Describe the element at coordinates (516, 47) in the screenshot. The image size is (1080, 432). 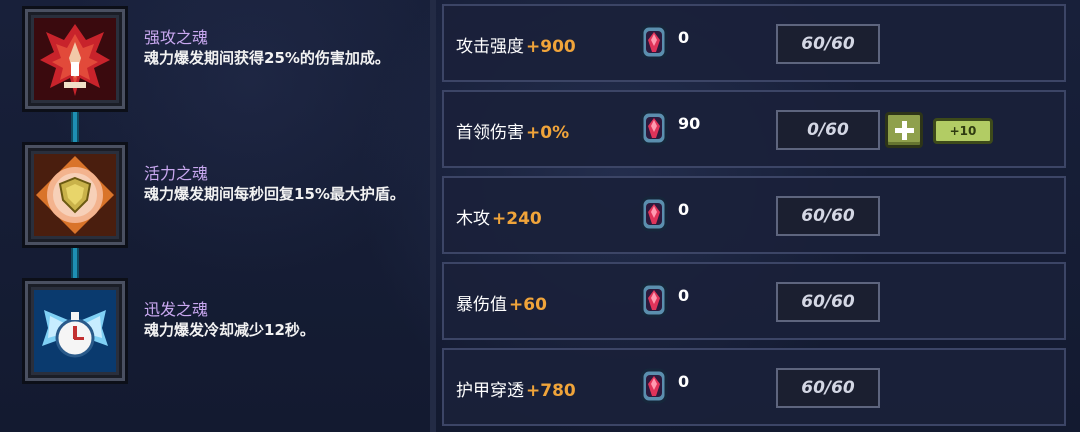
I see `stat-label: 攻击强度 +900` at that location.